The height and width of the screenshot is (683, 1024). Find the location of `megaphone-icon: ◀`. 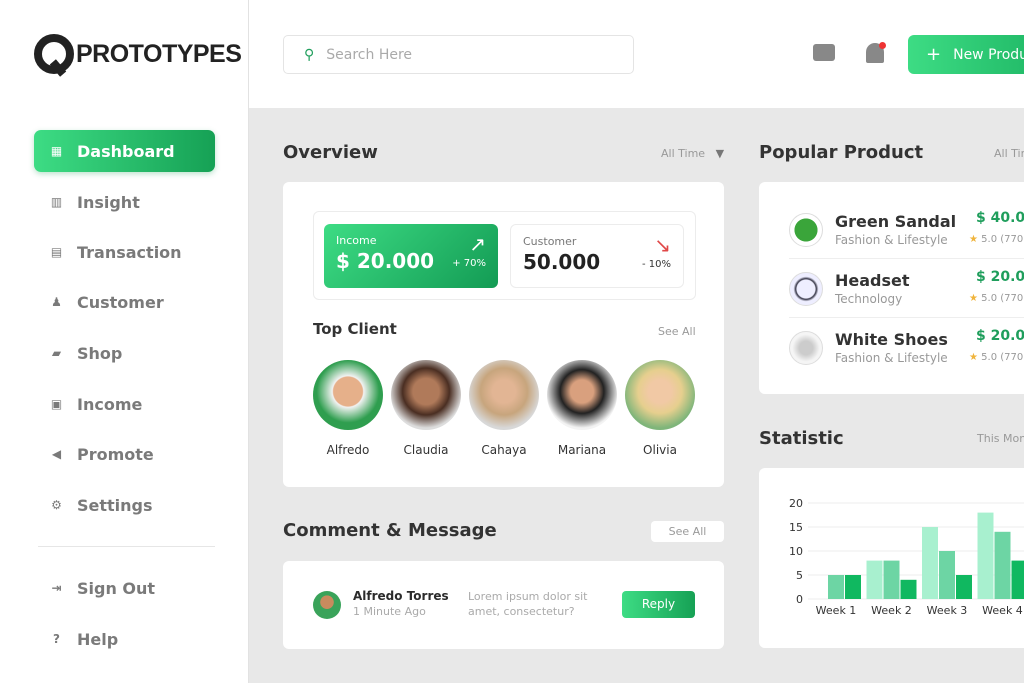

megaphone-icon: ◀ is located at coordinates (56, 454).